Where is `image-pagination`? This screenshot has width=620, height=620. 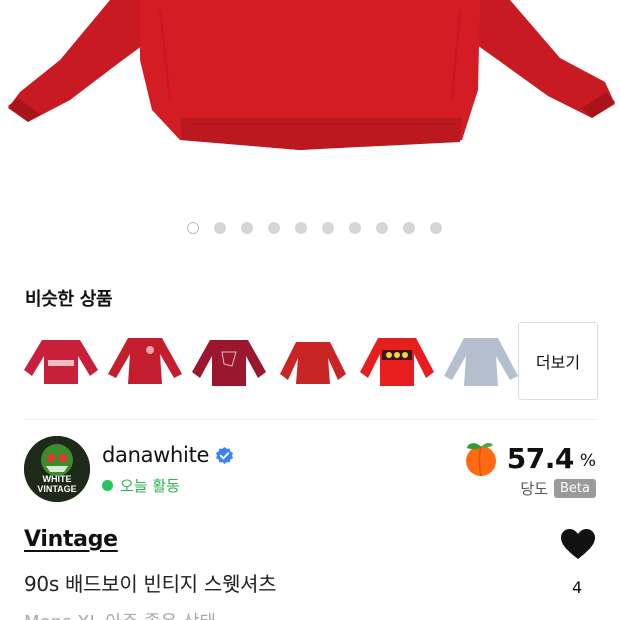 image-pagination is located at coordinates (310, 228).